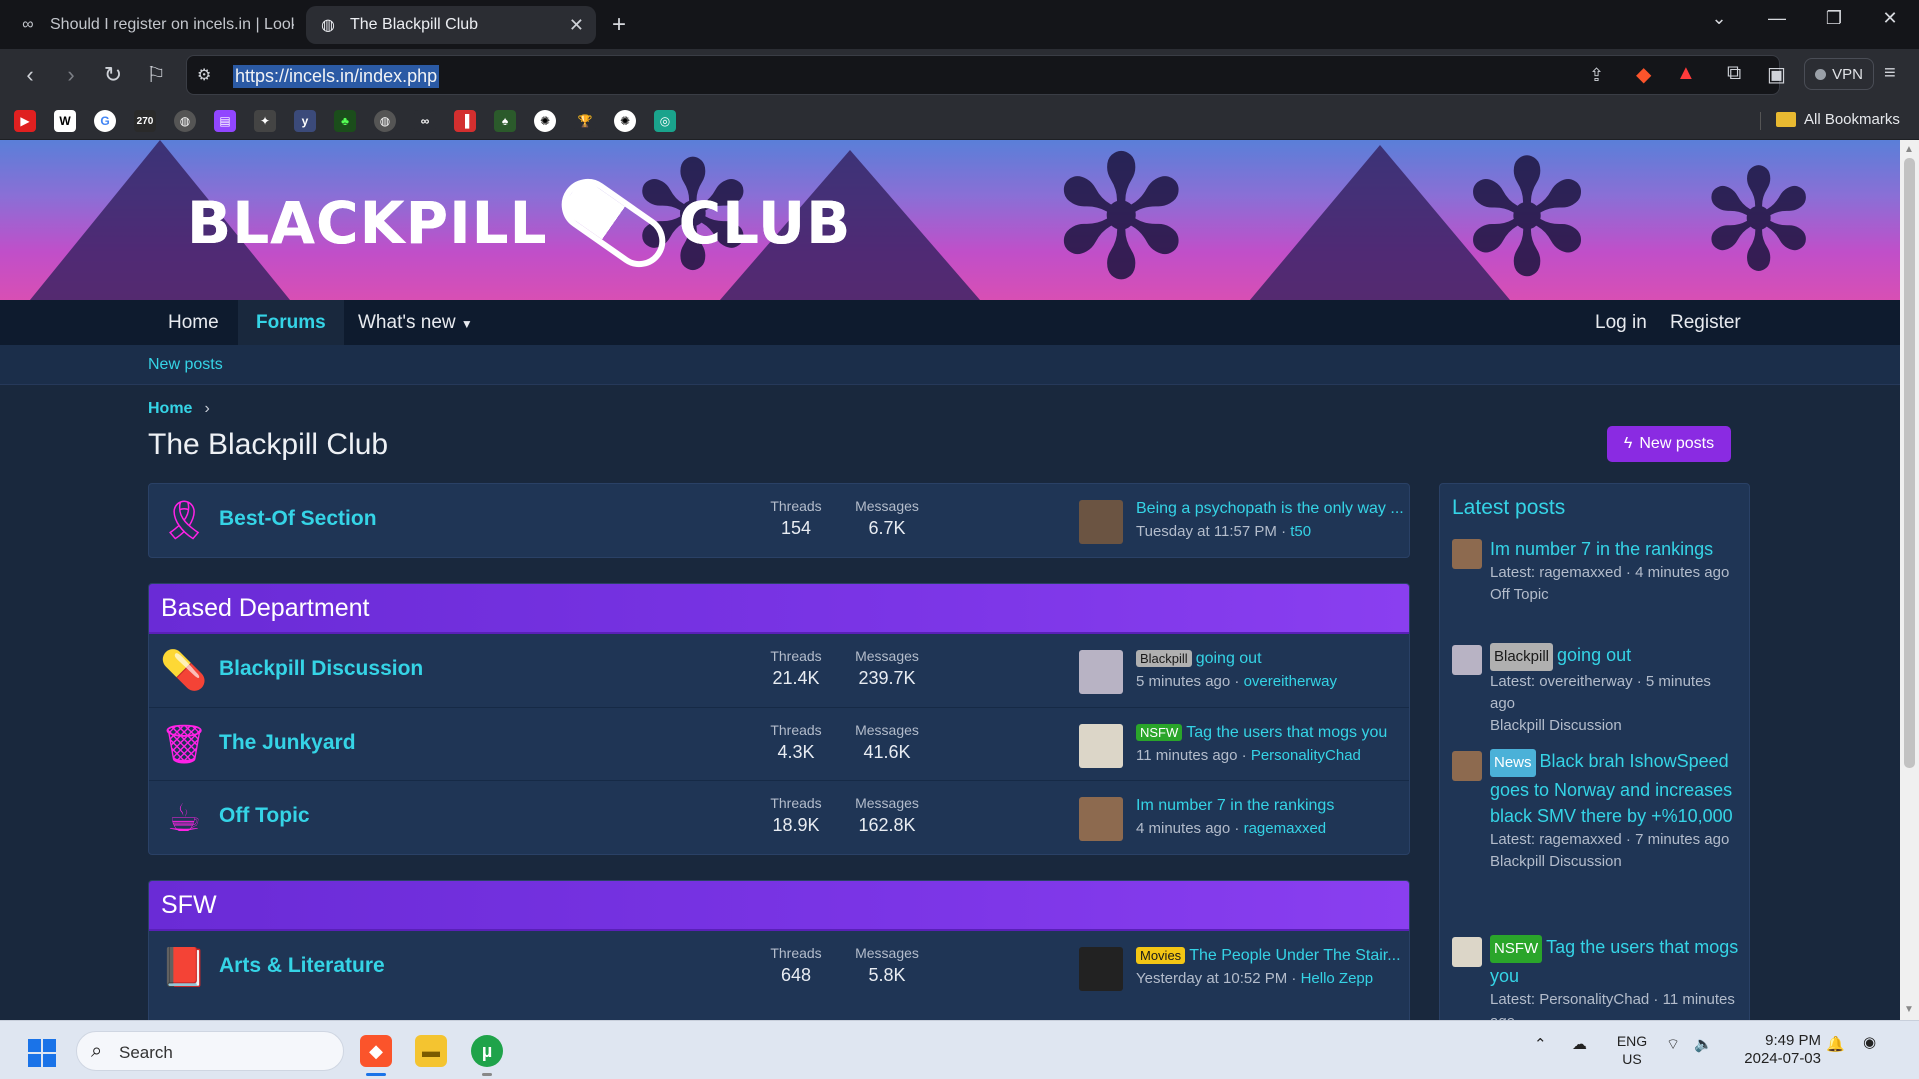  Describe the element at coordinates (415, 322) in the screenshot. I see `nav-whats-new: What's new ▼` at that location.